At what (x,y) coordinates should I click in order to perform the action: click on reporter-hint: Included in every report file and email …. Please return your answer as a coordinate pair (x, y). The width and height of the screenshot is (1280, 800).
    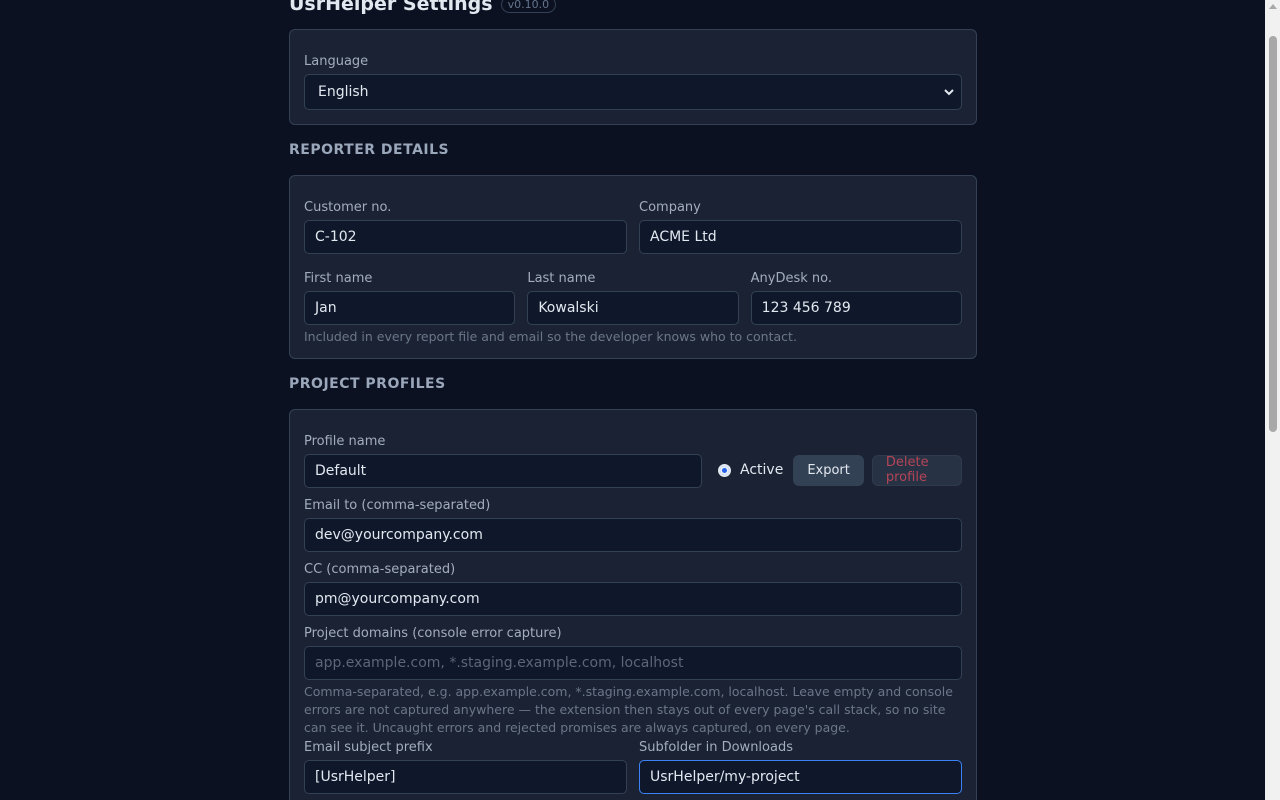
    Looking at the image, I should click on (550, 336).